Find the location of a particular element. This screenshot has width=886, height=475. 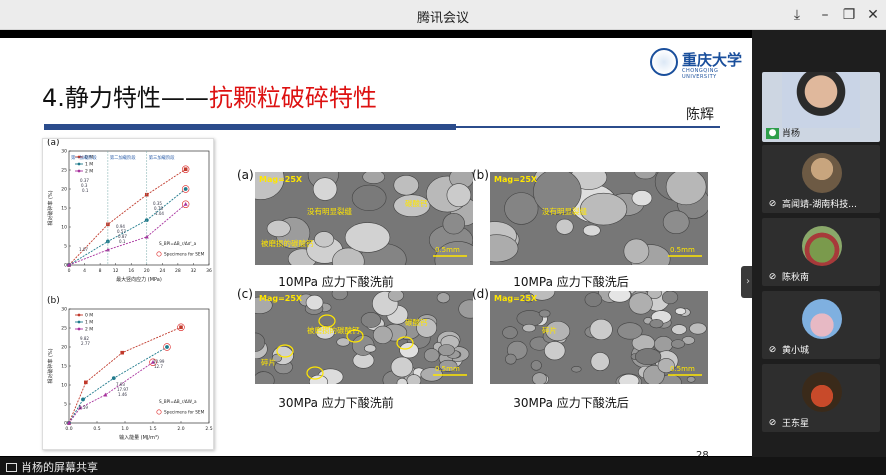

slope-annotation: 1.46 is located at coordinates (122, 394).